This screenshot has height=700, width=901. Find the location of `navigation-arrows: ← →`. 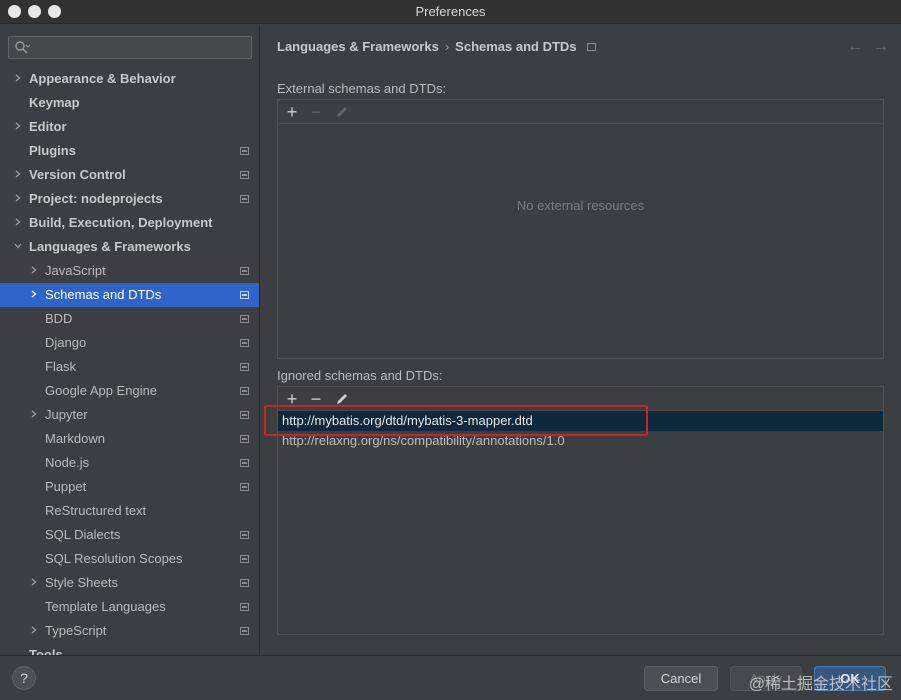

navigation-arrows: ← → is located at coordinates (863, 47).